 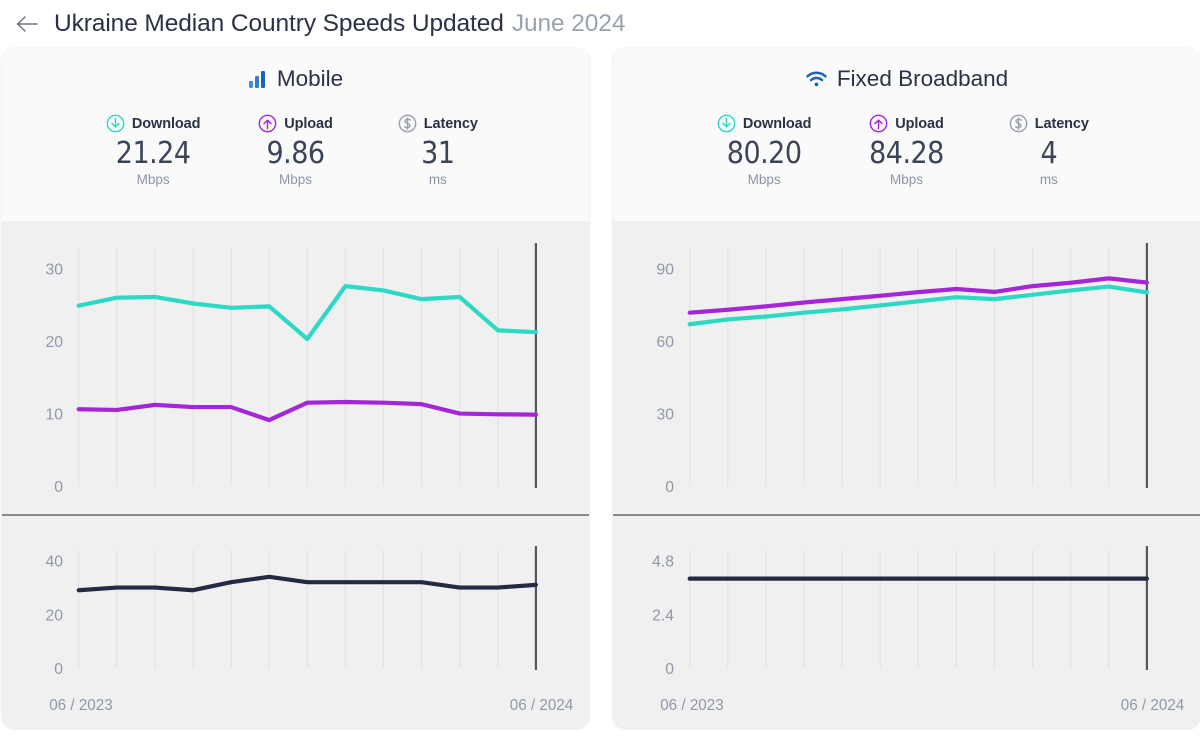 I want to click on metric-latency-value: 4, so click(x=1049, y=153).